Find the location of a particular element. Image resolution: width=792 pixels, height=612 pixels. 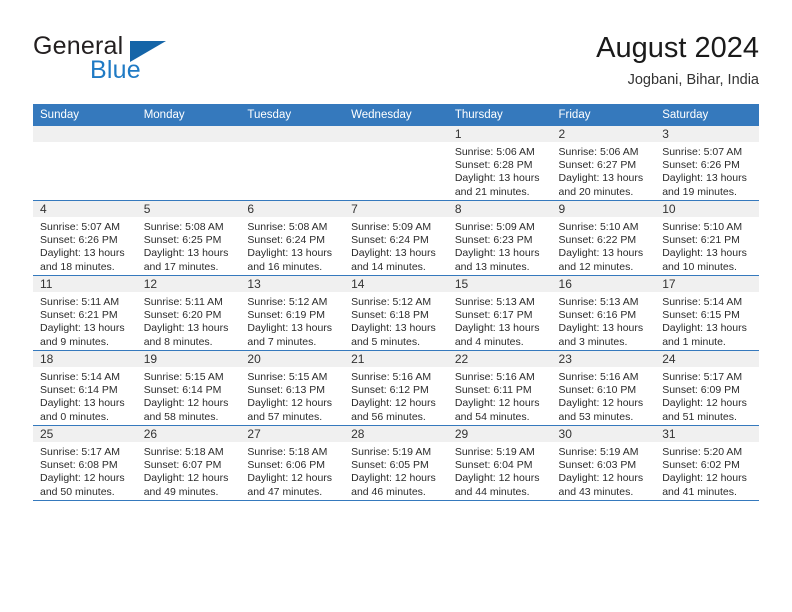

day-number: 24 is located at coordinates (707, 359).